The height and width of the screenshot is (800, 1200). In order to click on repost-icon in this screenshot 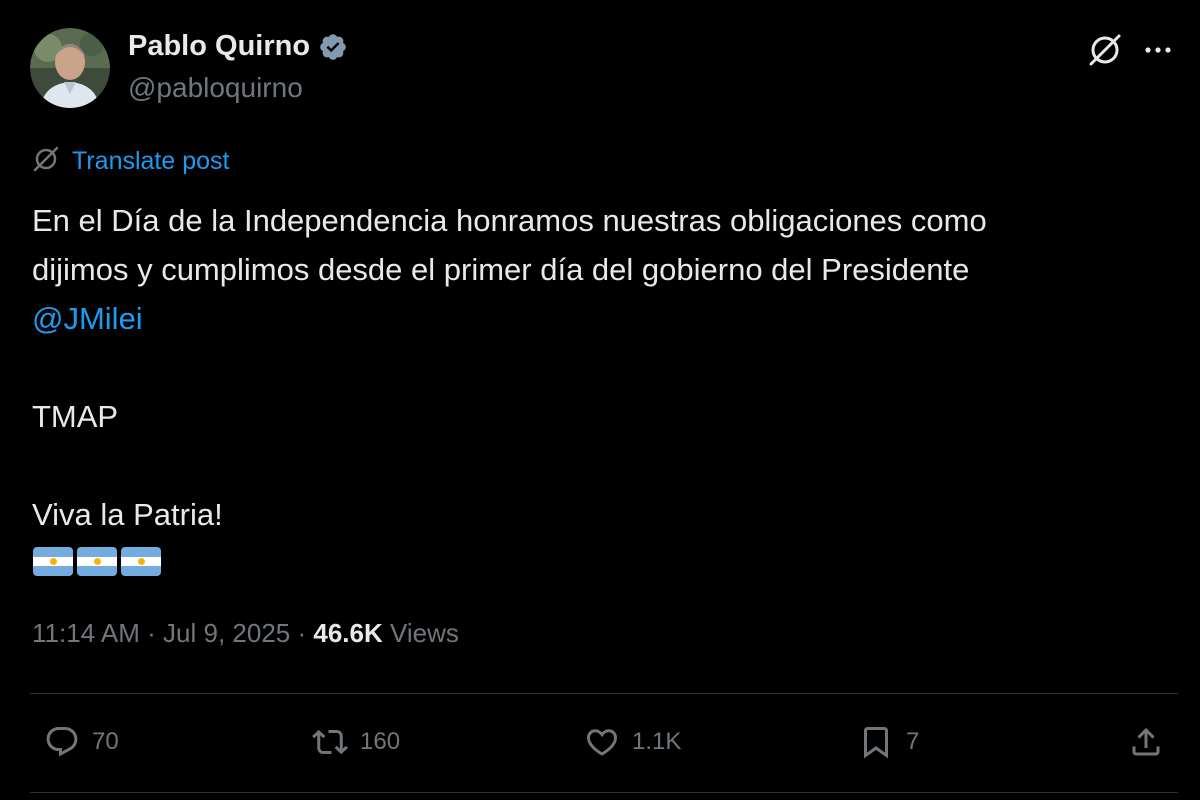, I will do `click(330, 742)`.